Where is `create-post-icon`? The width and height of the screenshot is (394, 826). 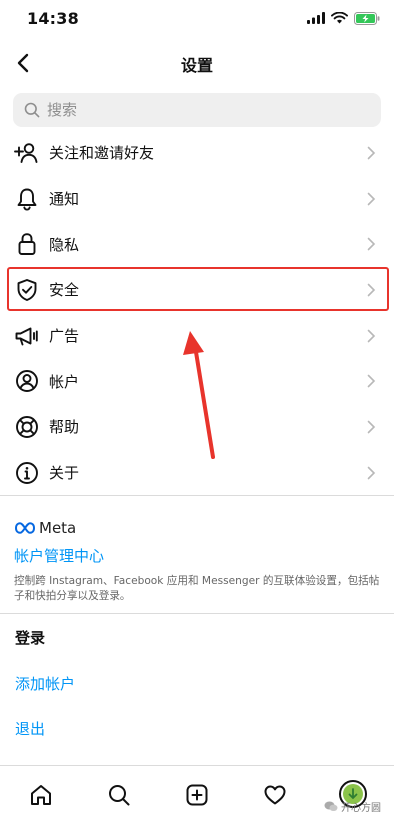
create-post-icon is located at coordinates (197, 795).